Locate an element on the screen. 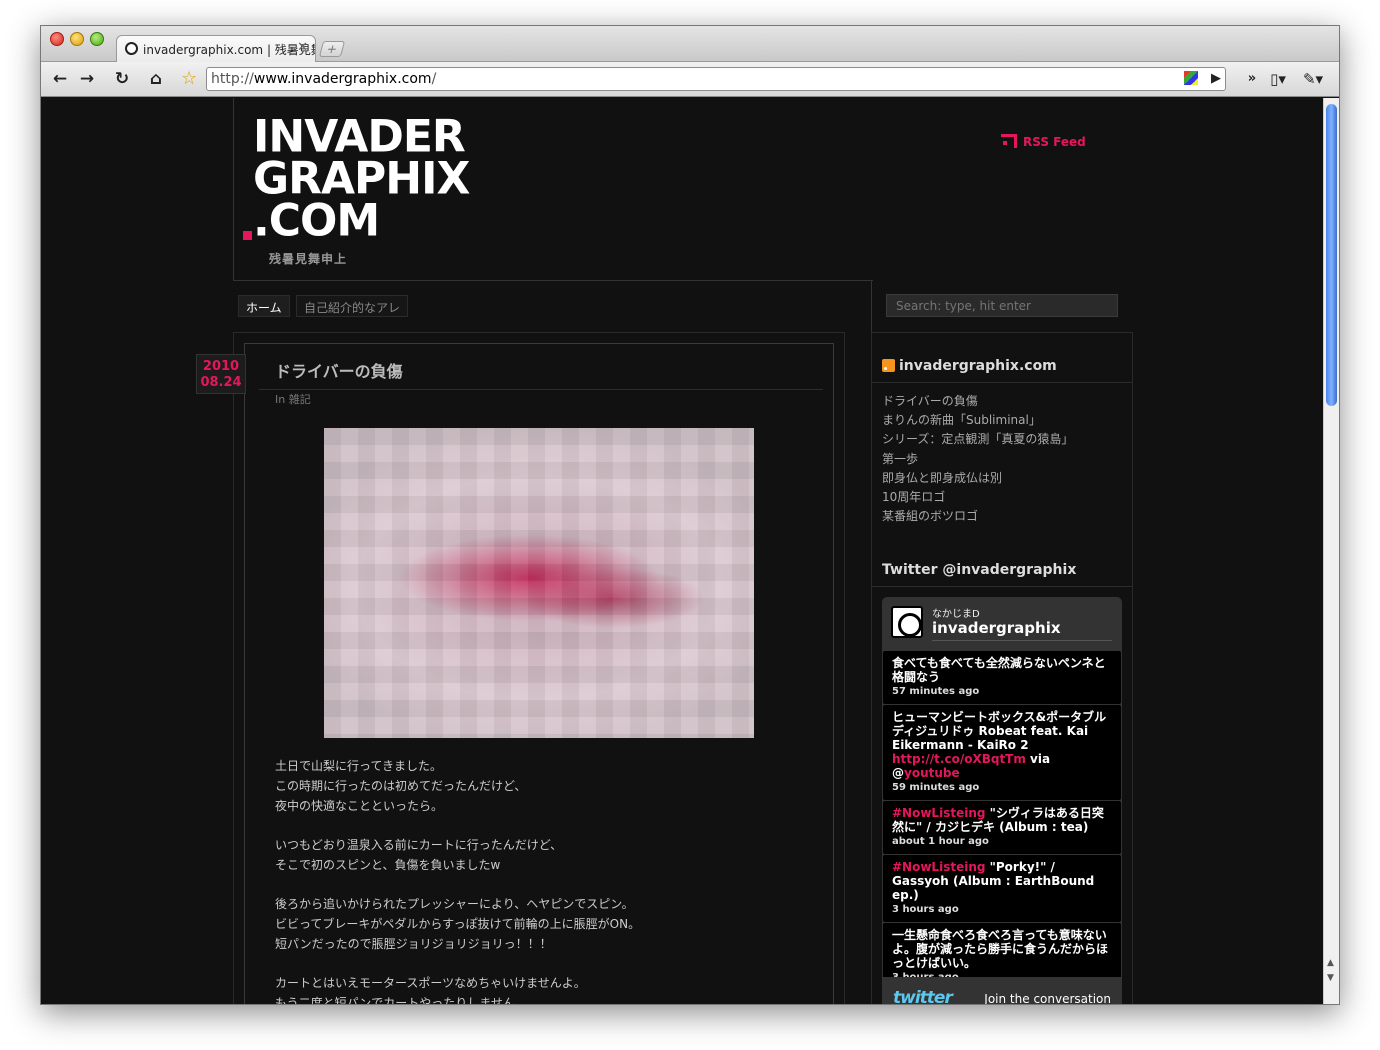 This screenshot has width=1380, height=1050. site-favicon-icon is located at coordinates (131, 48).